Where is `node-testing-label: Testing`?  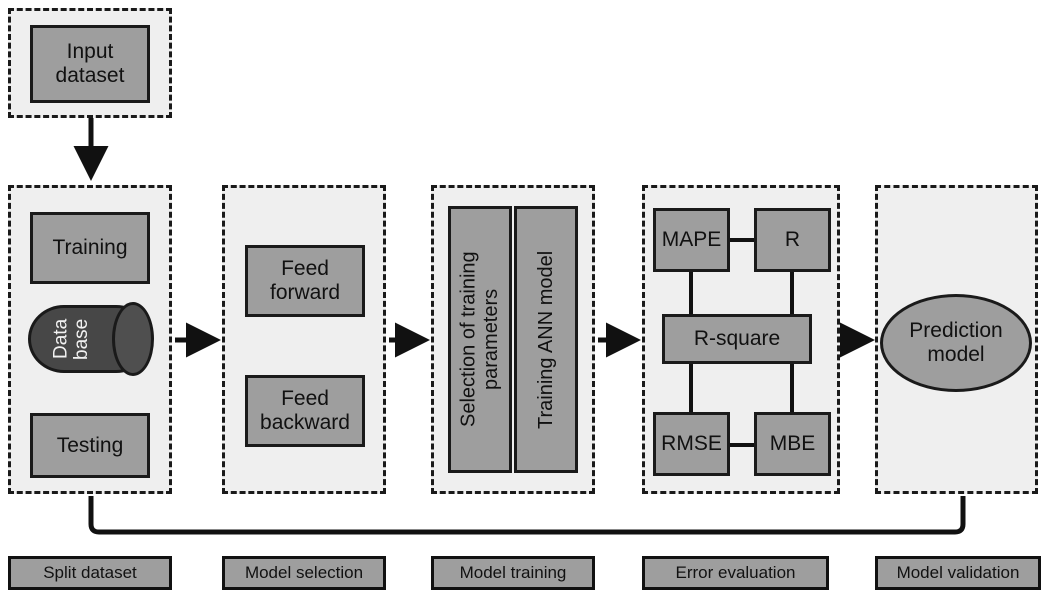
node-testing-label: Testing is located at coordinates (90, 445).